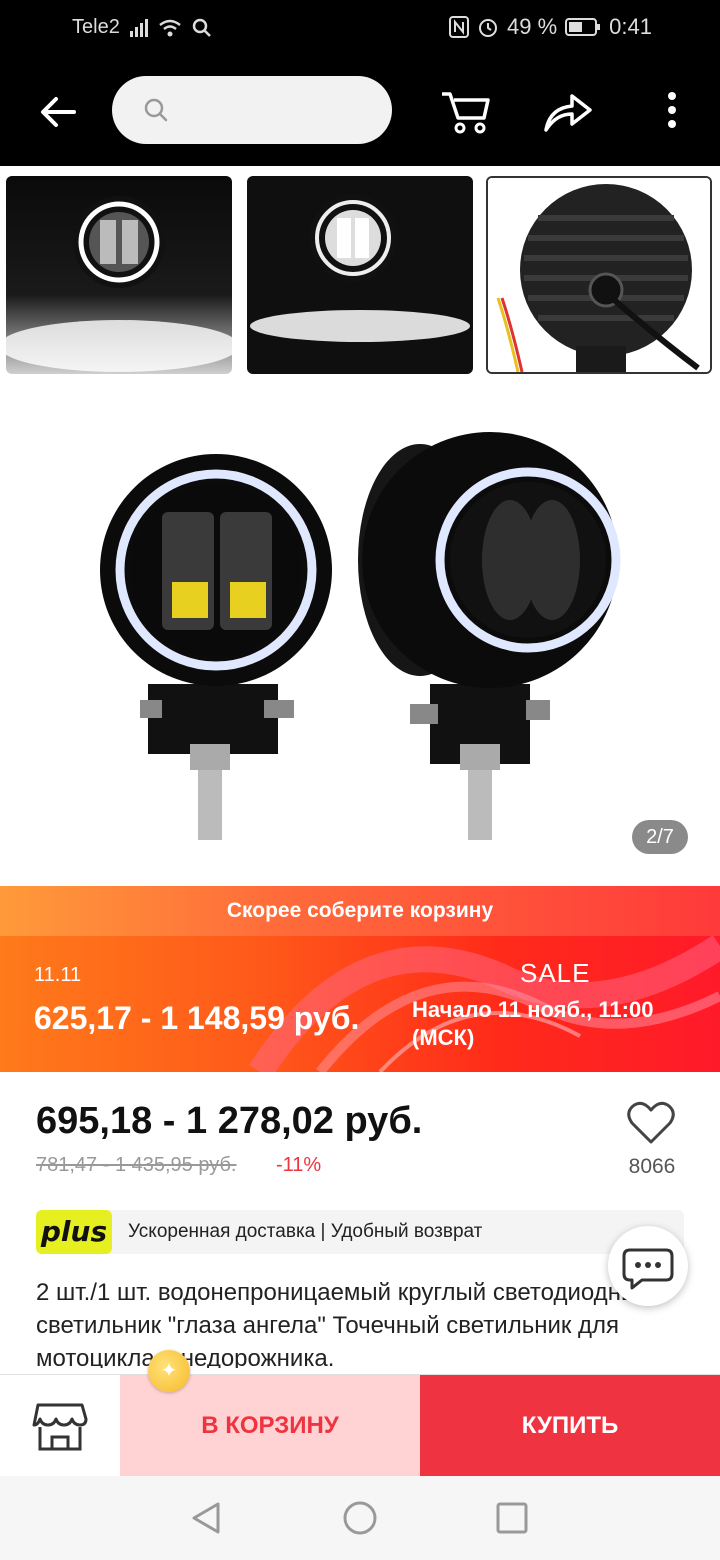 The width and height of the screenshot is (720, 1560). I want to click on top-app-bar, so click(360, 111).